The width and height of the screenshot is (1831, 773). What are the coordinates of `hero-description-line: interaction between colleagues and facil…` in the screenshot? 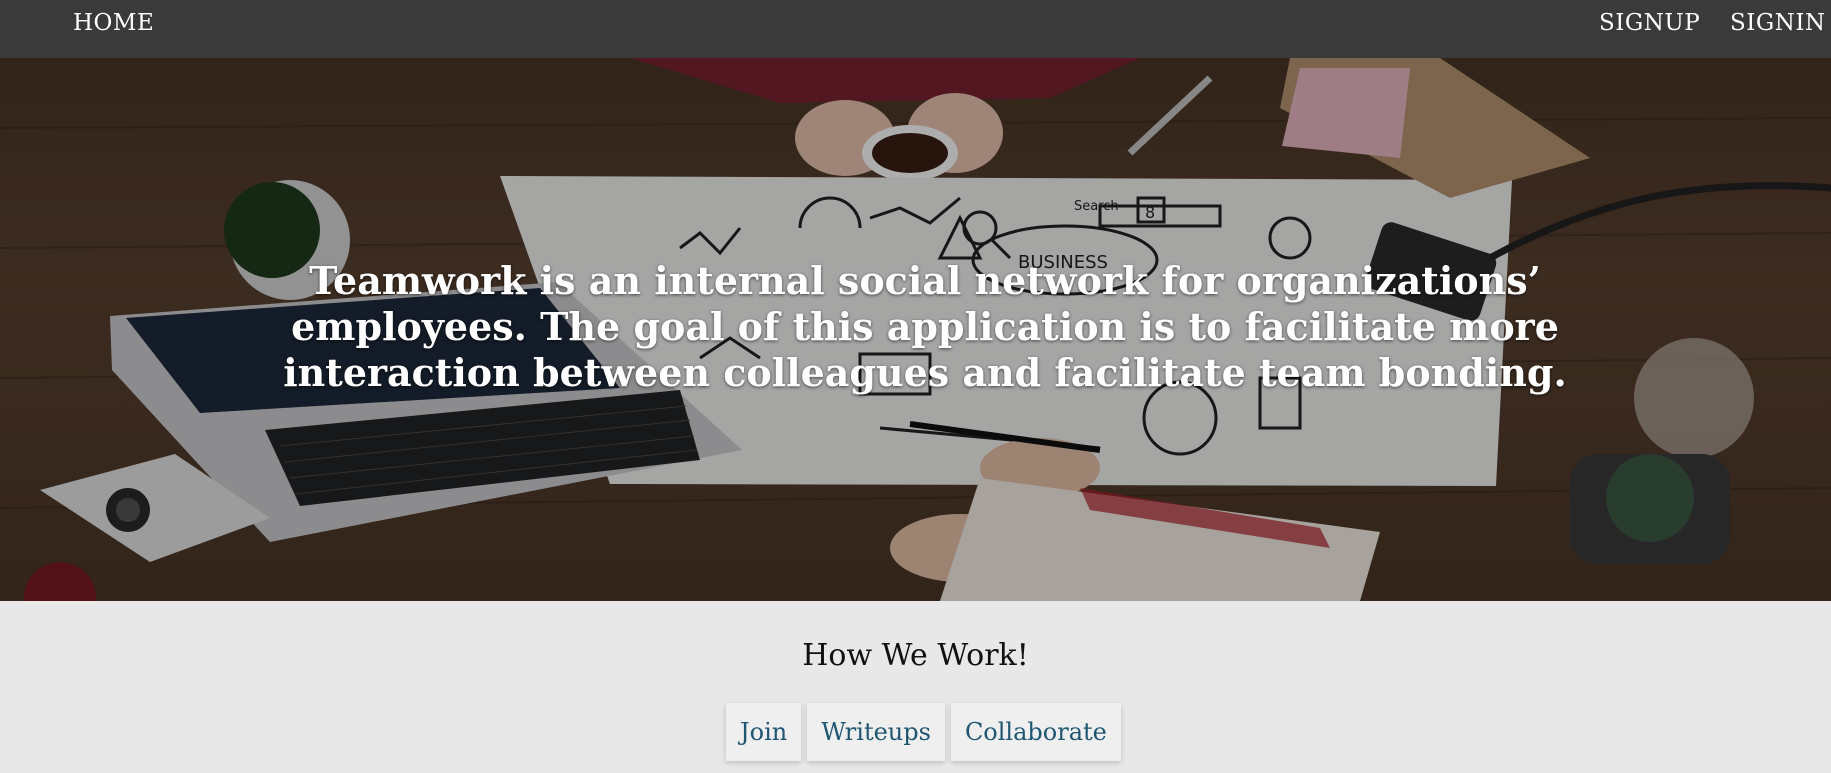 It's located at (925, 372).